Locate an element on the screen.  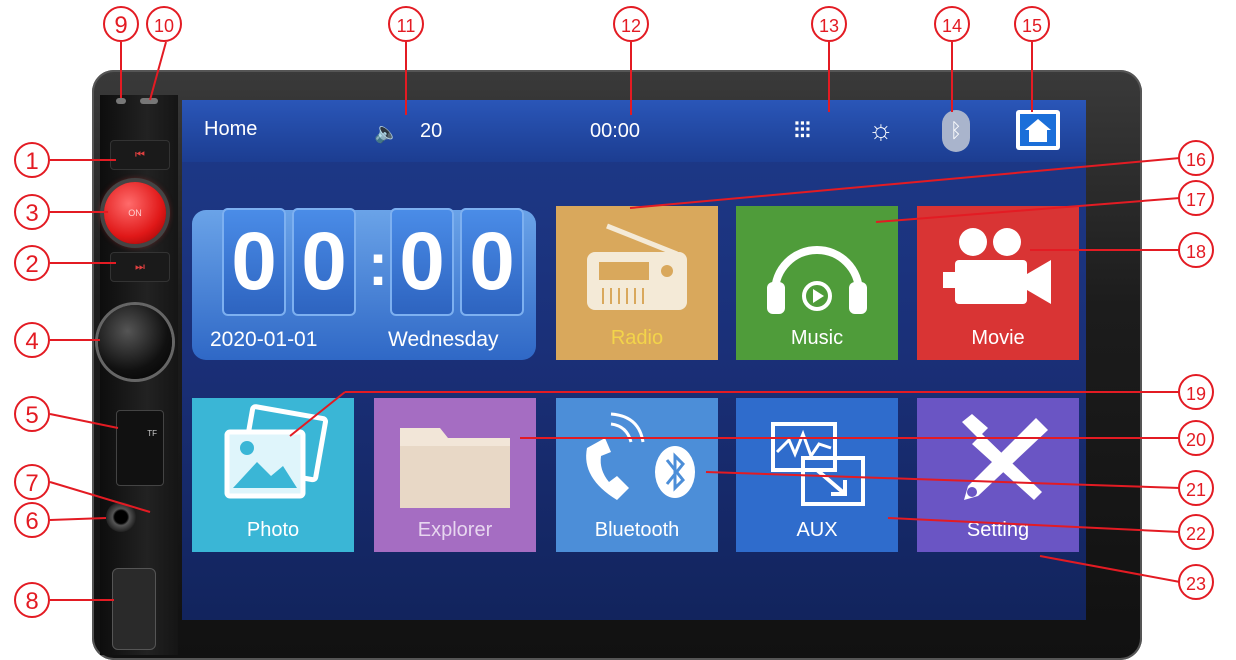
callout-3: 3 is located at coordinates (32, 212).